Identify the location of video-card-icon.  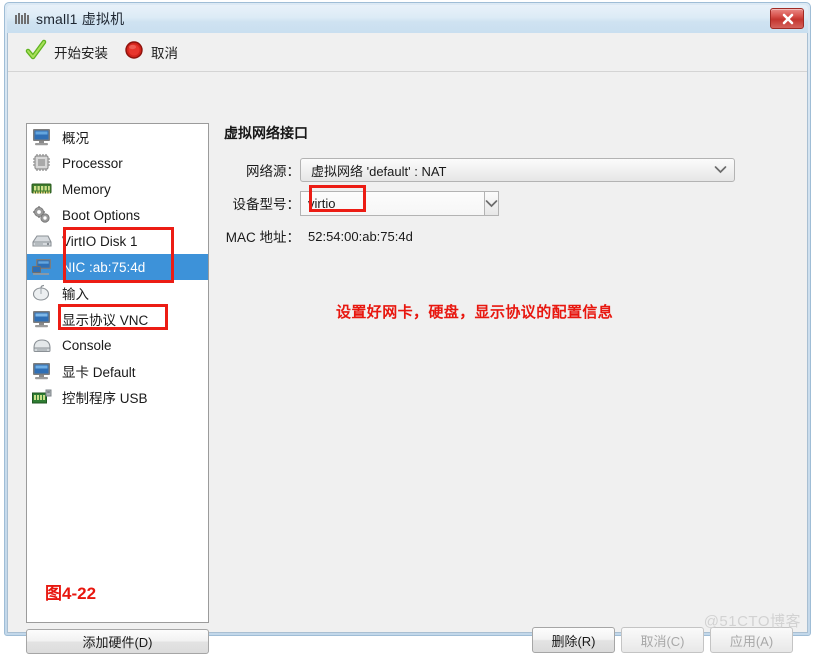
(42, 371).